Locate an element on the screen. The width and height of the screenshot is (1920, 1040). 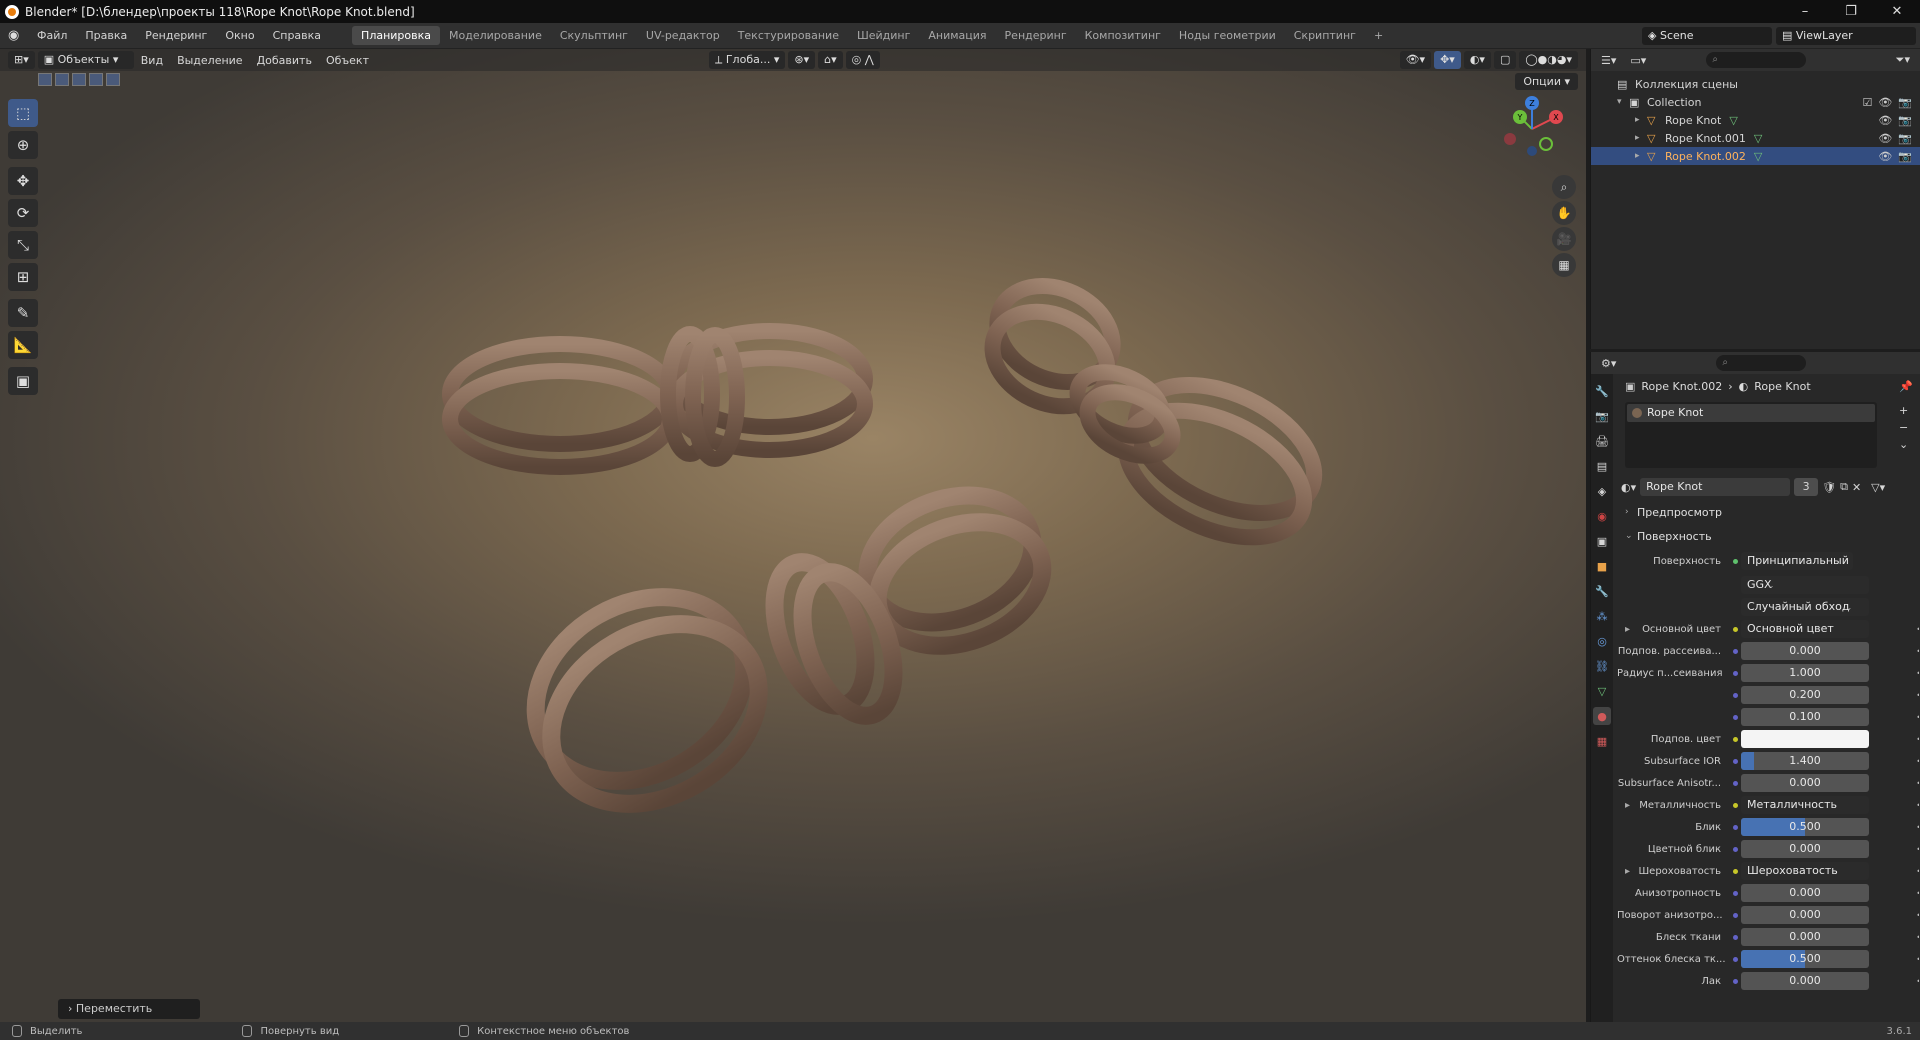
tab-geometry-nodes: Ноды геометрии is located at coordinates (1227, 35).